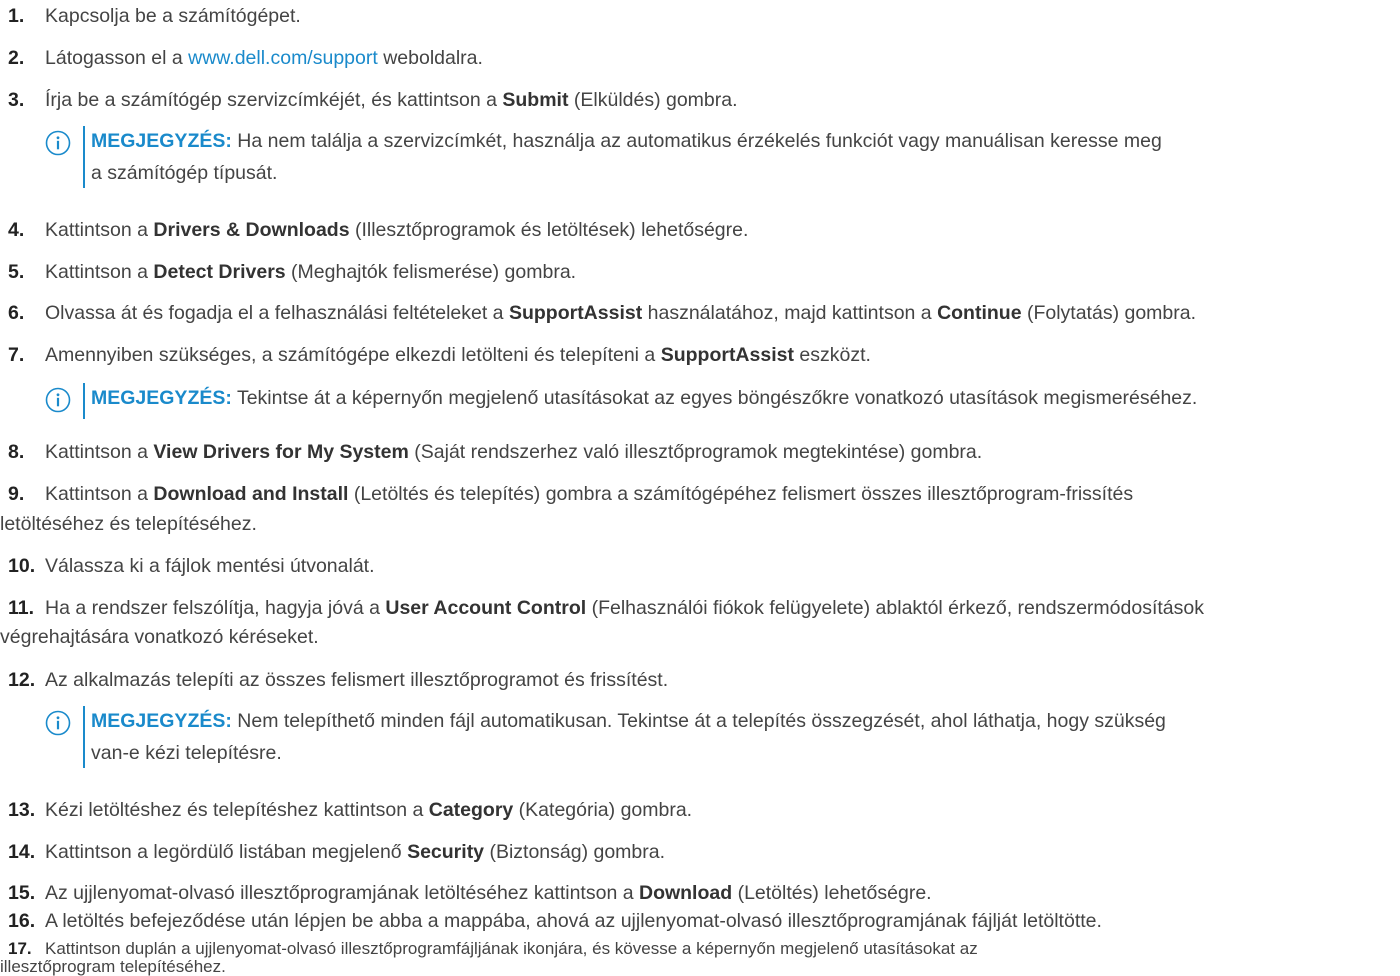 This screenshot has height=976, width=1400. Describe the element at coordinates (22, 680) in the screenshot. I see `step-number: 12.` at that location.